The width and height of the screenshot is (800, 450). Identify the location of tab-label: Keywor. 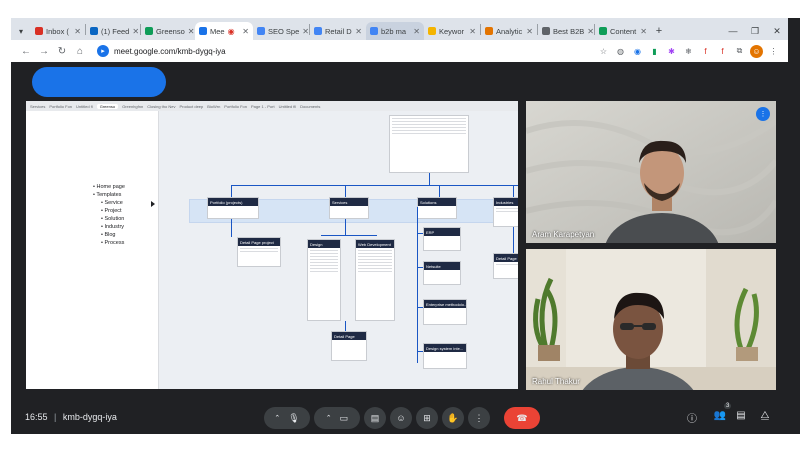
(452, 31).